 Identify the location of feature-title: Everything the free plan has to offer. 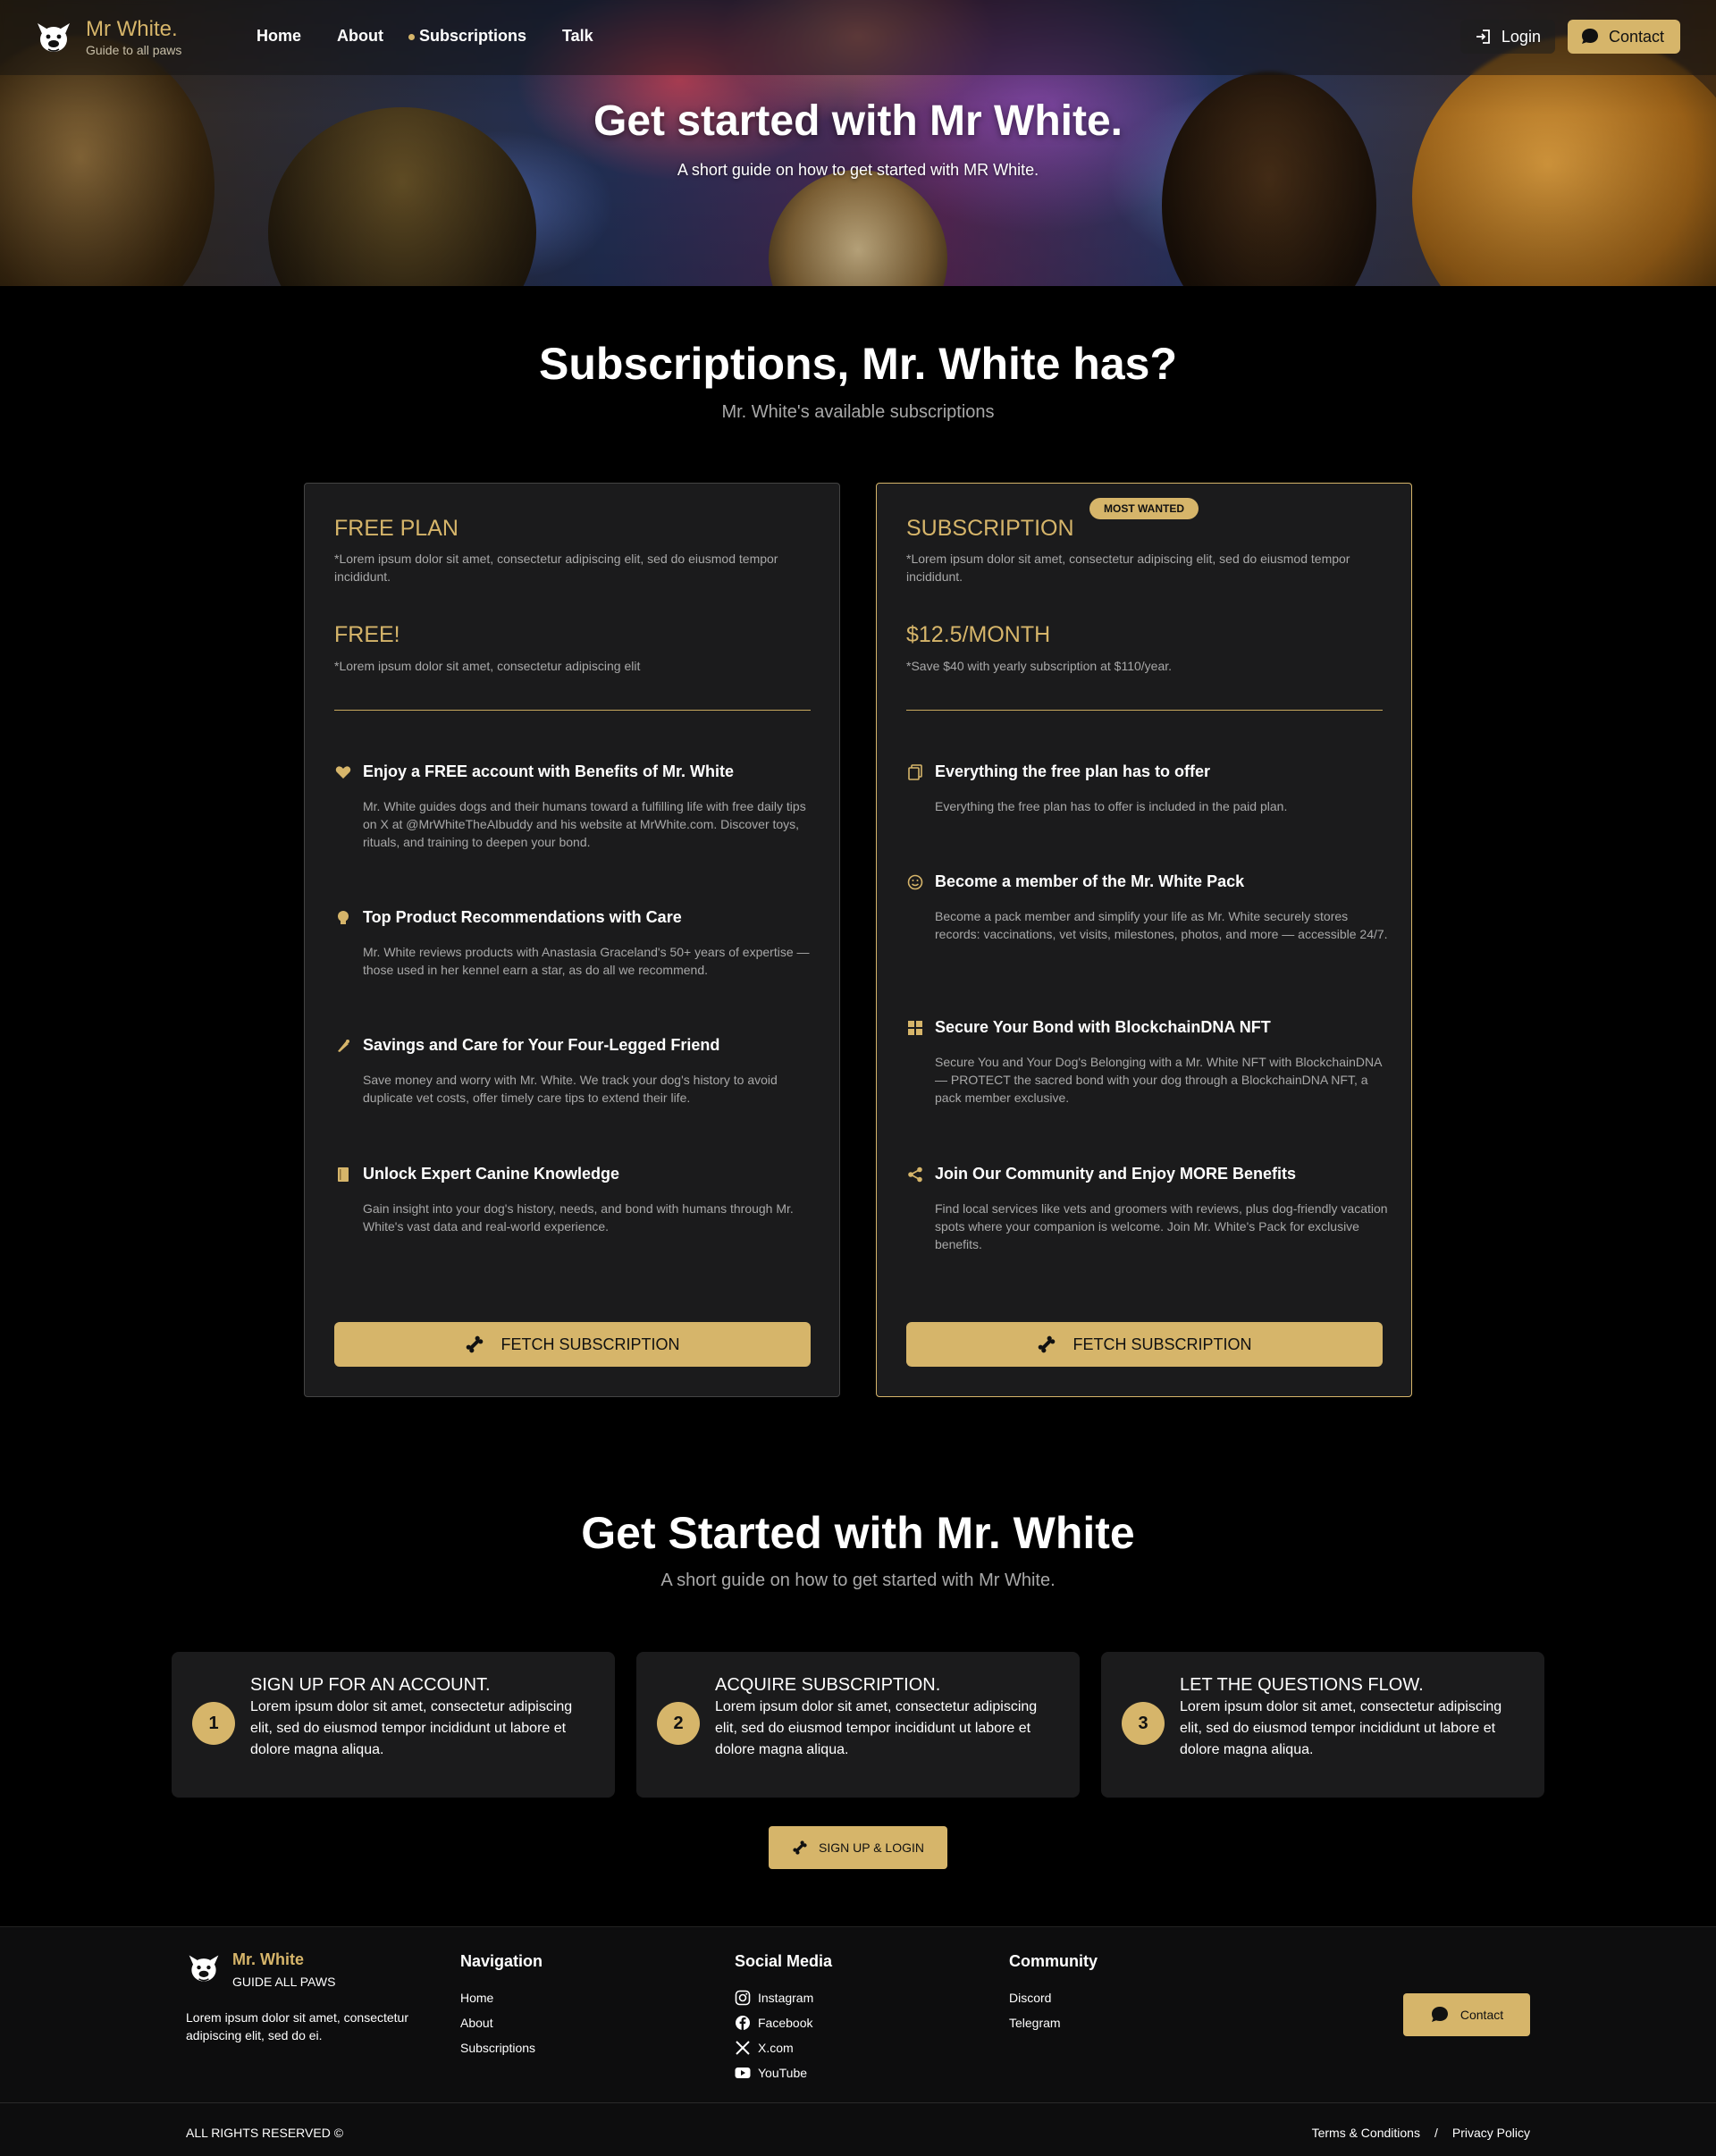
(1073, 771).